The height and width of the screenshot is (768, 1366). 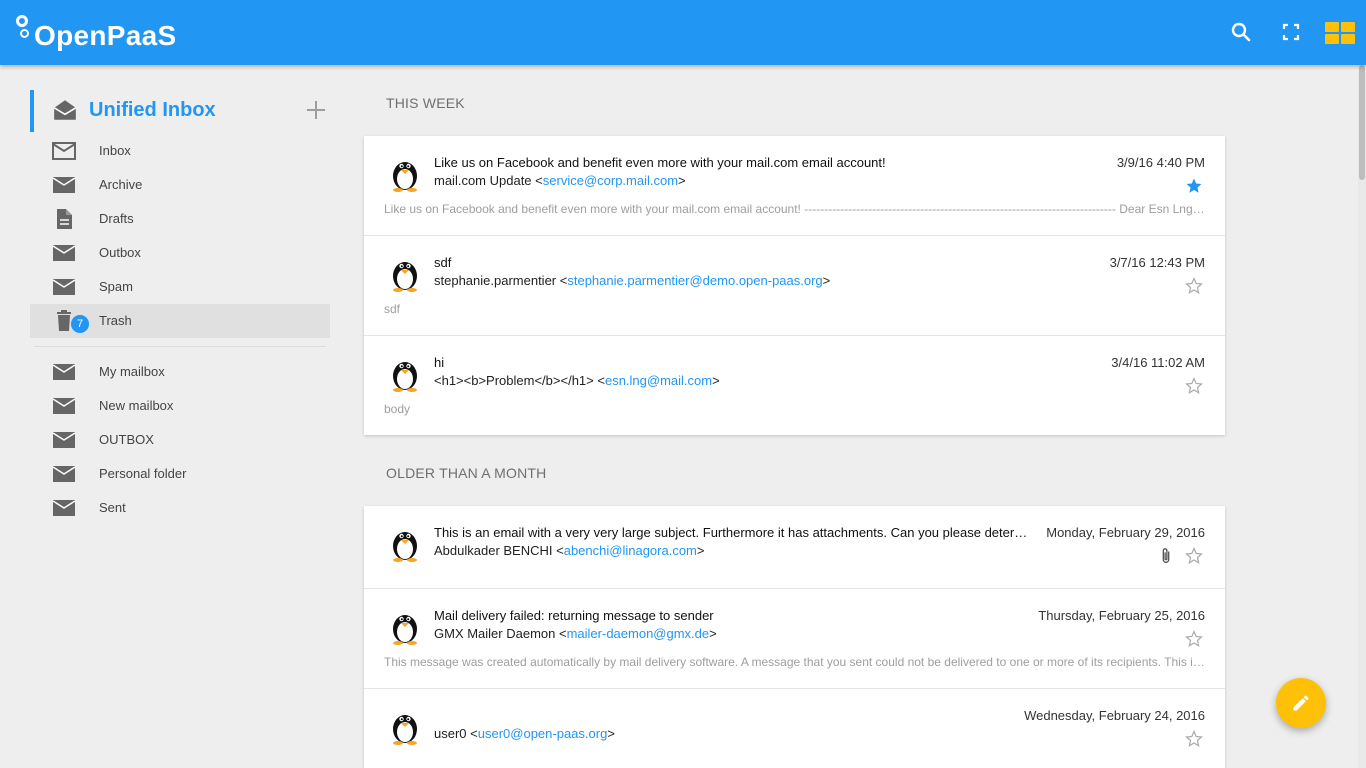 What do you see at coordinates (483, 180) in the screenshot?
I see `sender-name: mail.com Update` at bounding box center [483, 180].